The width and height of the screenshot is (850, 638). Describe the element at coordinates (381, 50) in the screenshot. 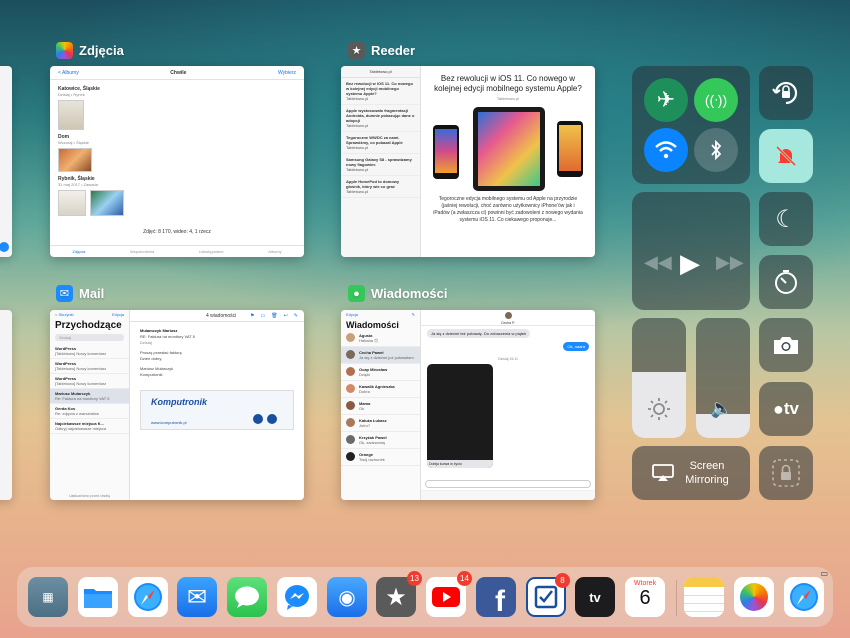

I see `reeder-app-label: ★ Reeder` at that location.